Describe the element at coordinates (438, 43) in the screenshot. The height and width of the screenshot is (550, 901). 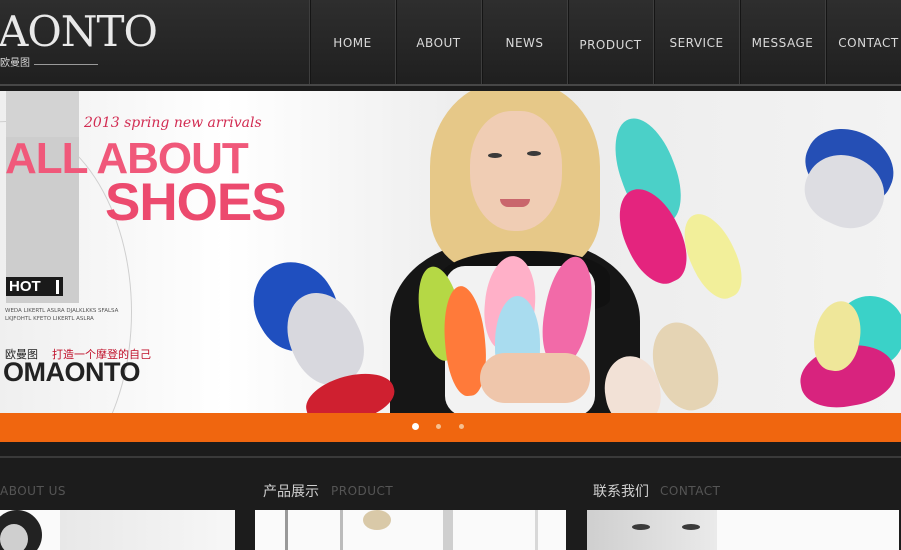
I see `nav-about: ABOUT` at that location.